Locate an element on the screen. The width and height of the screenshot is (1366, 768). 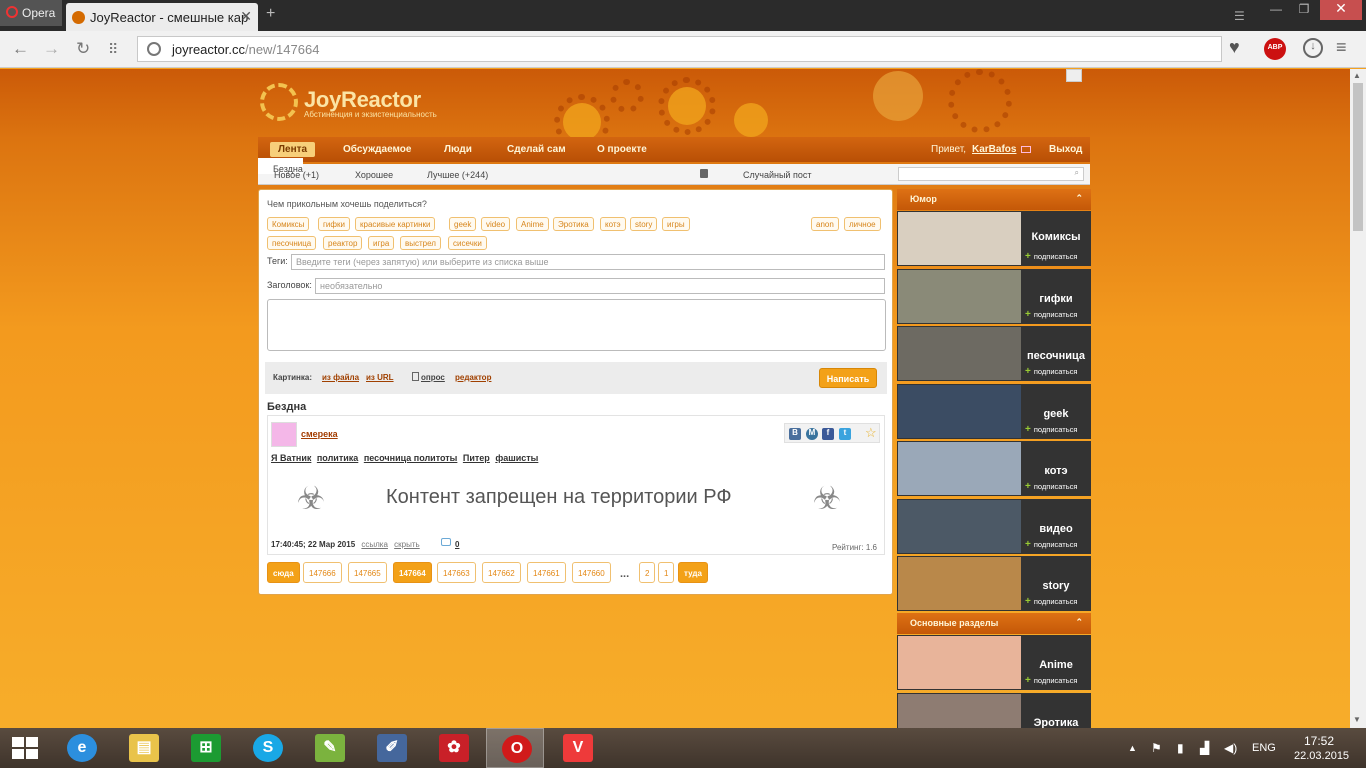
nav-discussed: Обсуждаемое is located at coordinates (377, 149).